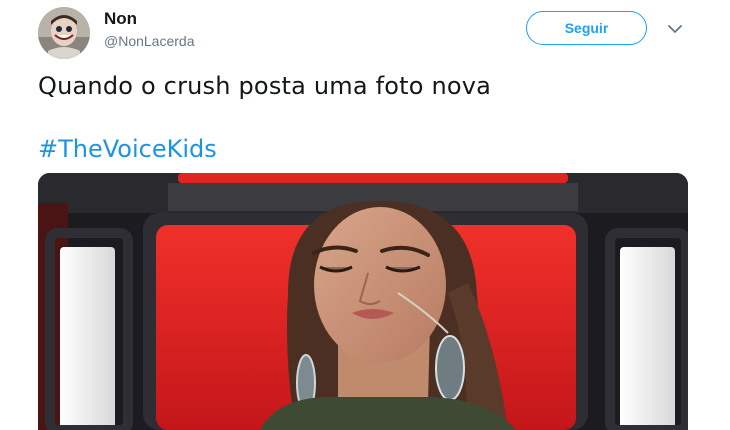 This screenshot has height=430, width=730. What do you see at coordinates (127, 149) in the screenshot?
I see `hashtag-link: #TheVoiceKids` at bounding box center [127, 149].